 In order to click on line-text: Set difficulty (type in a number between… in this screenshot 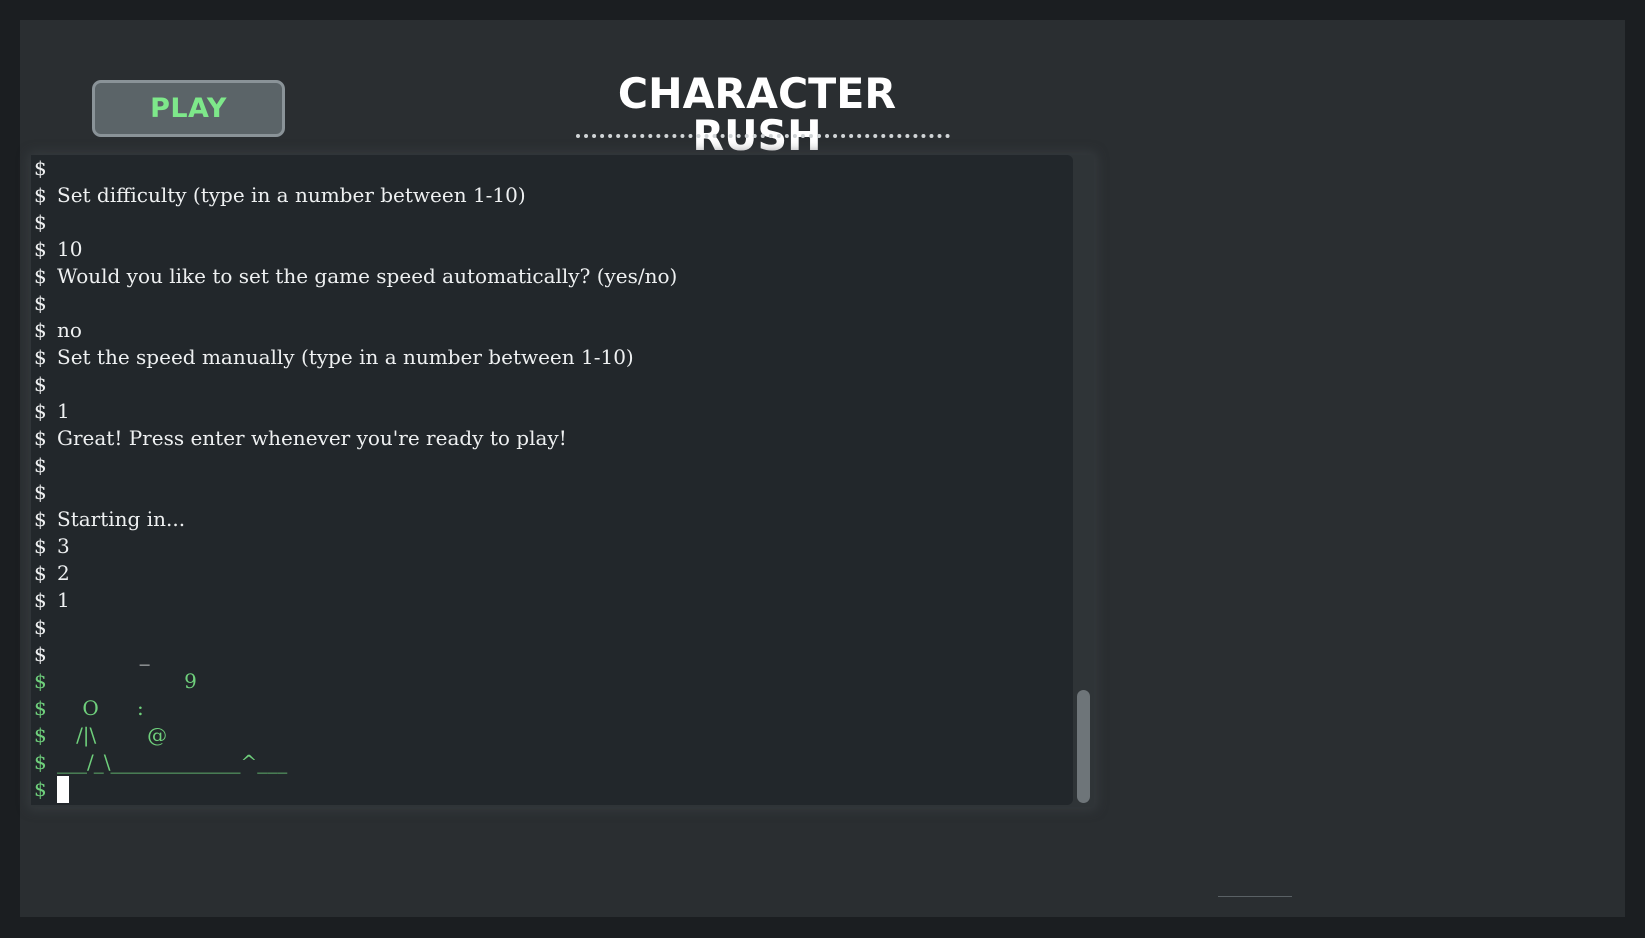, I will do `click(291, 195)`.